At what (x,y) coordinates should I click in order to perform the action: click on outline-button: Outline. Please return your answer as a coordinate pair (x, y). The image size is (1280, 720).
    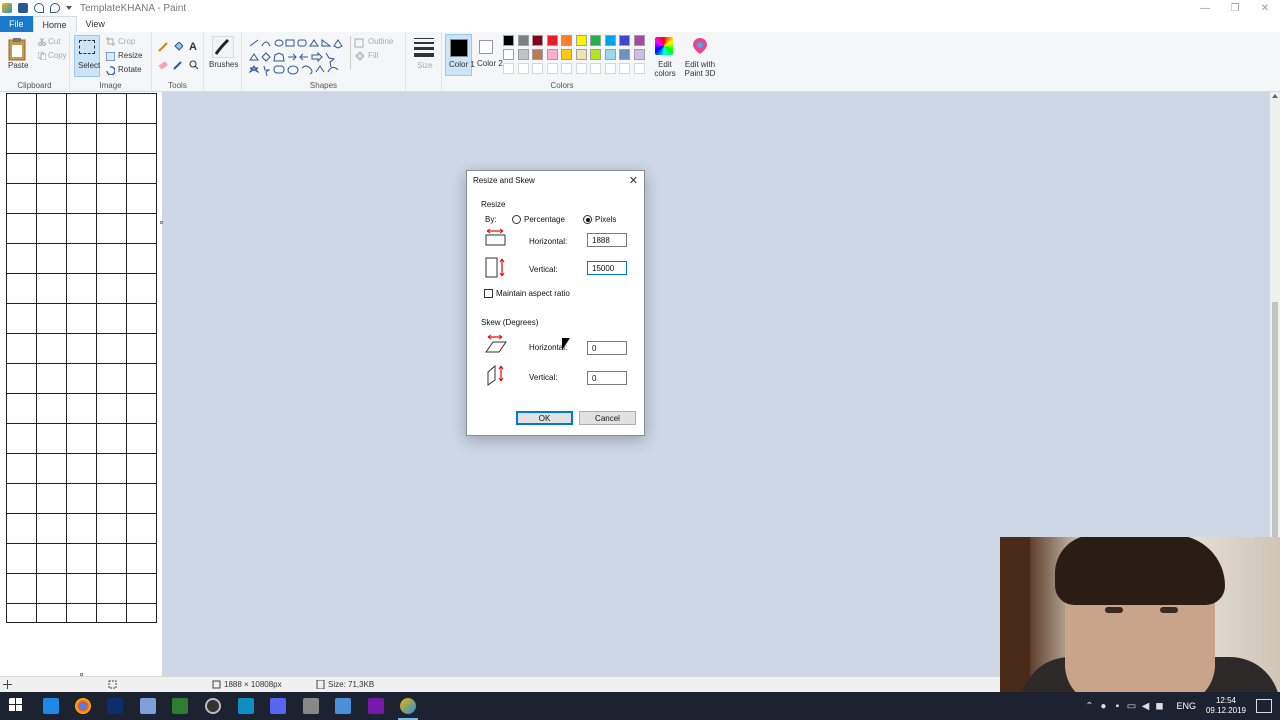
    Looking at the image, I should click on (380, 41).